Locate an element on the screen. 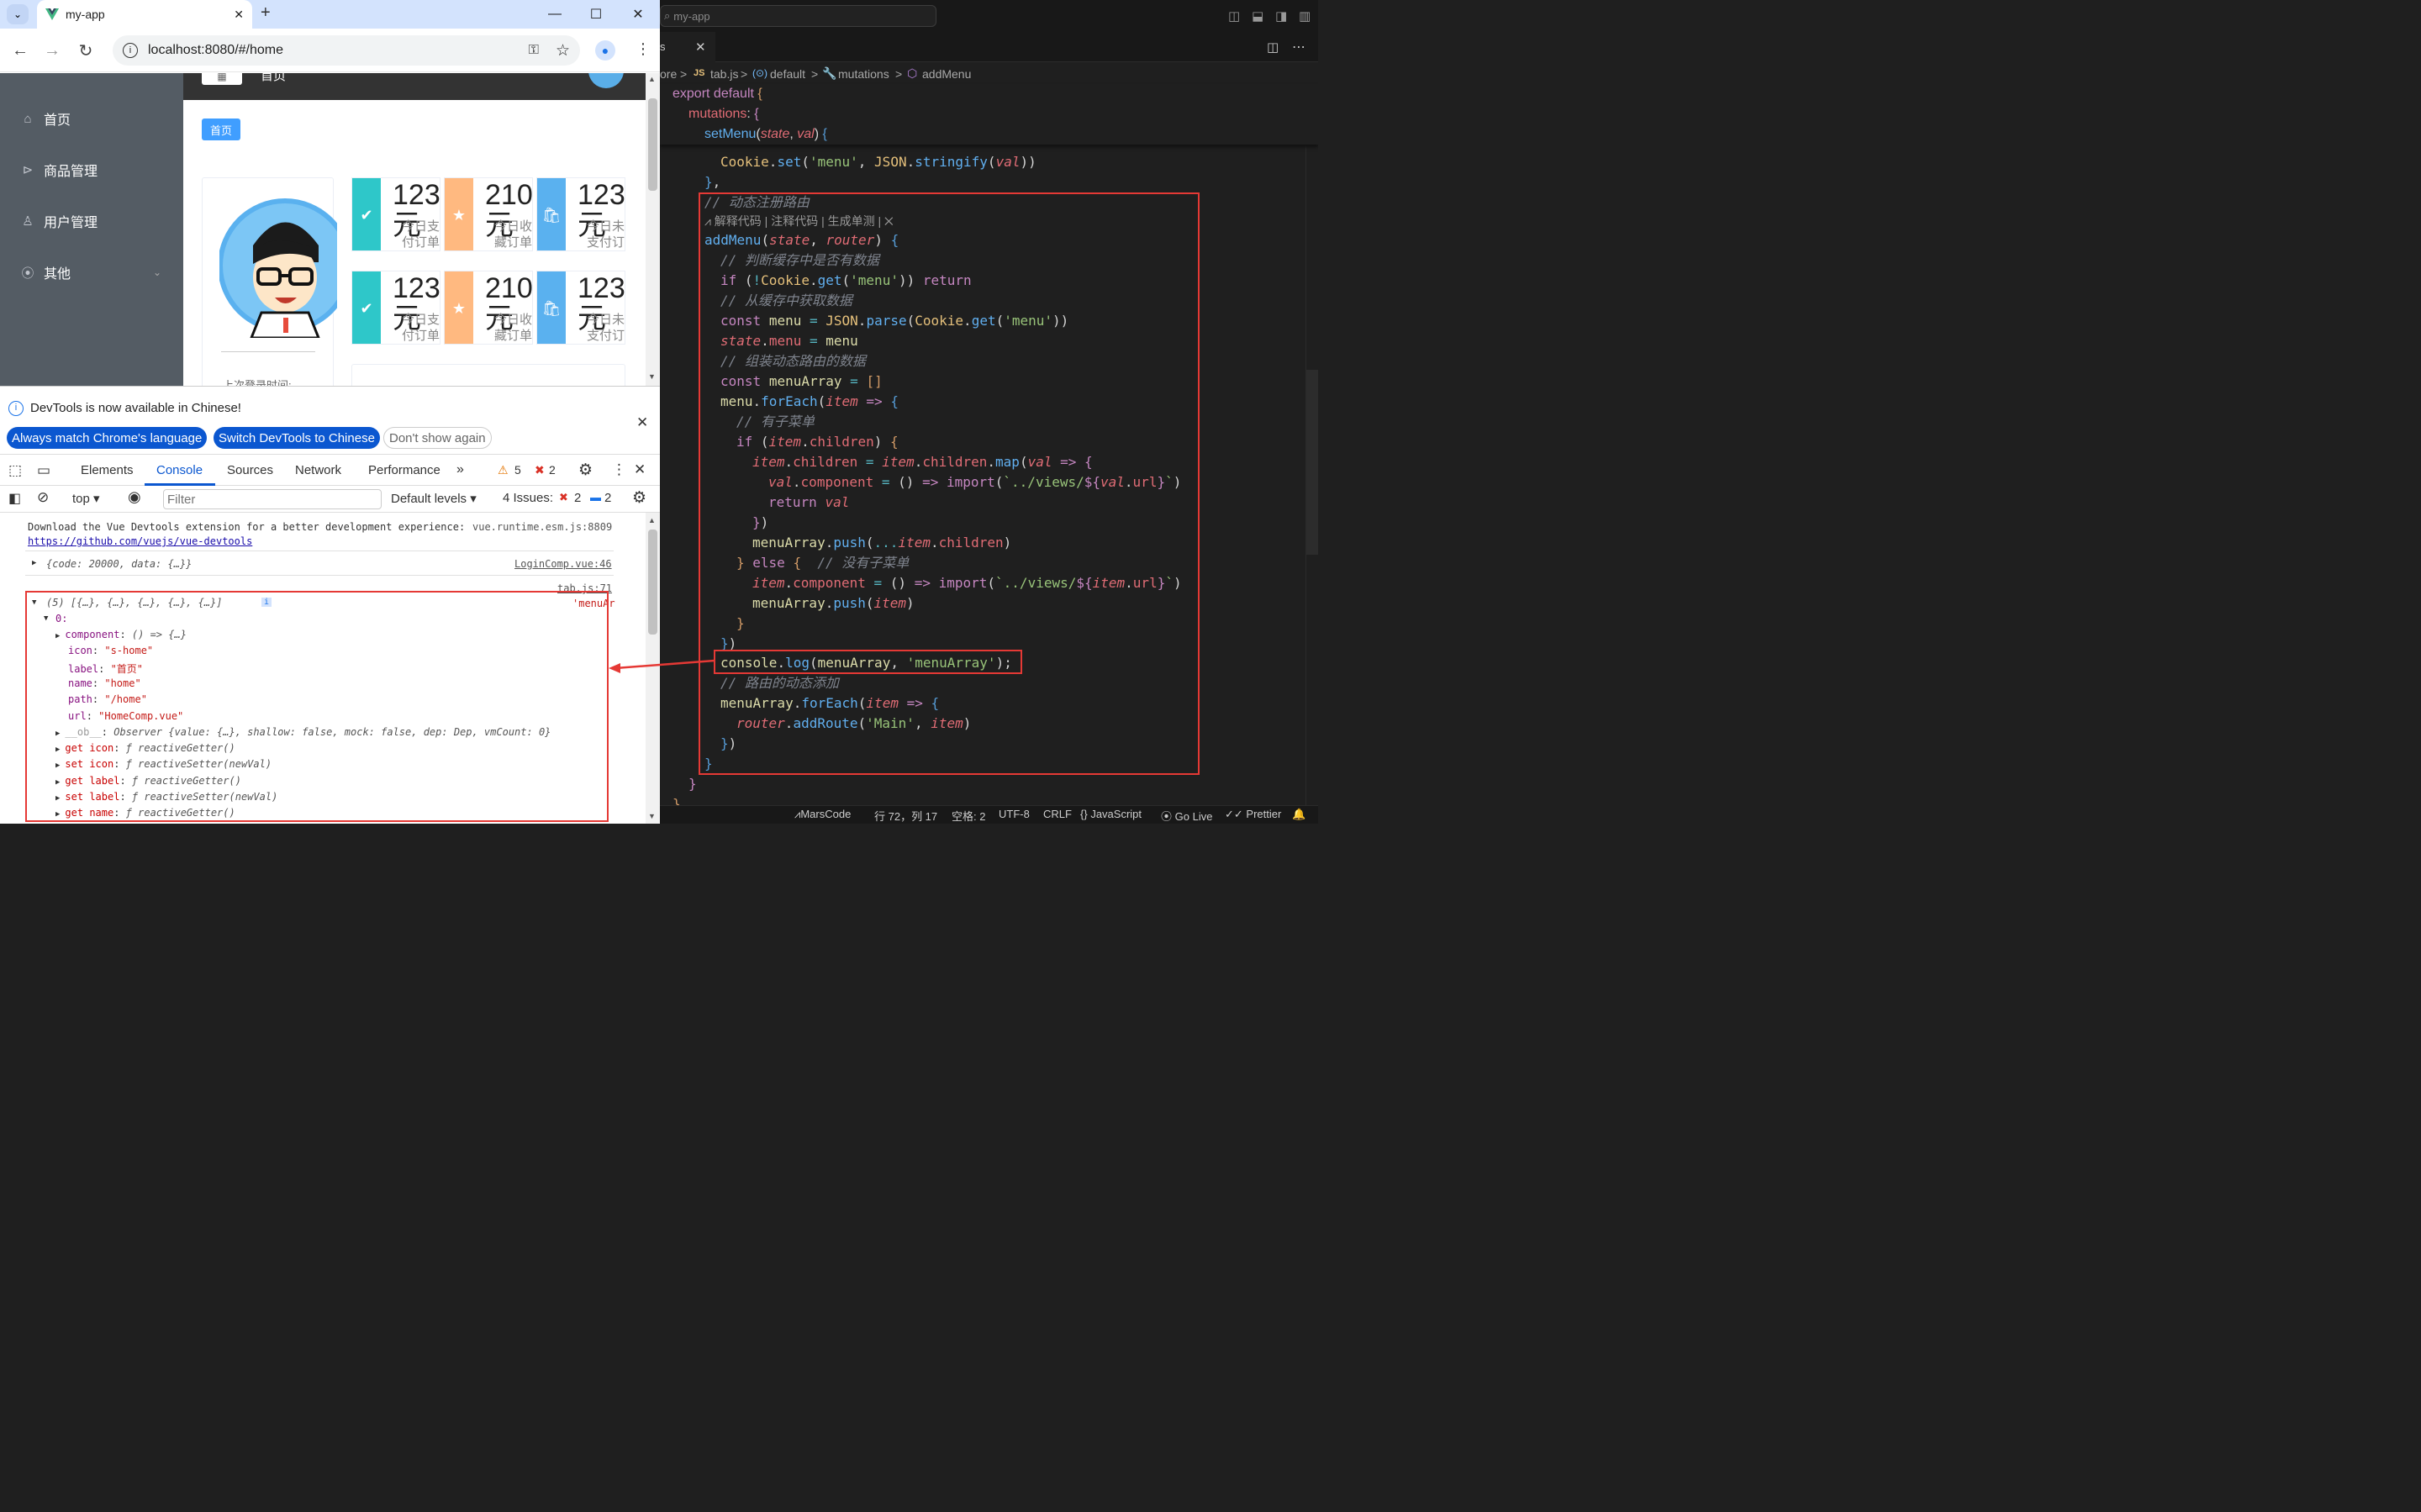 The width and height of the screenshot is (2421, 1512). toggle-secondary-sidebar-icon: ◨ is located at coordinates (1281, 16).